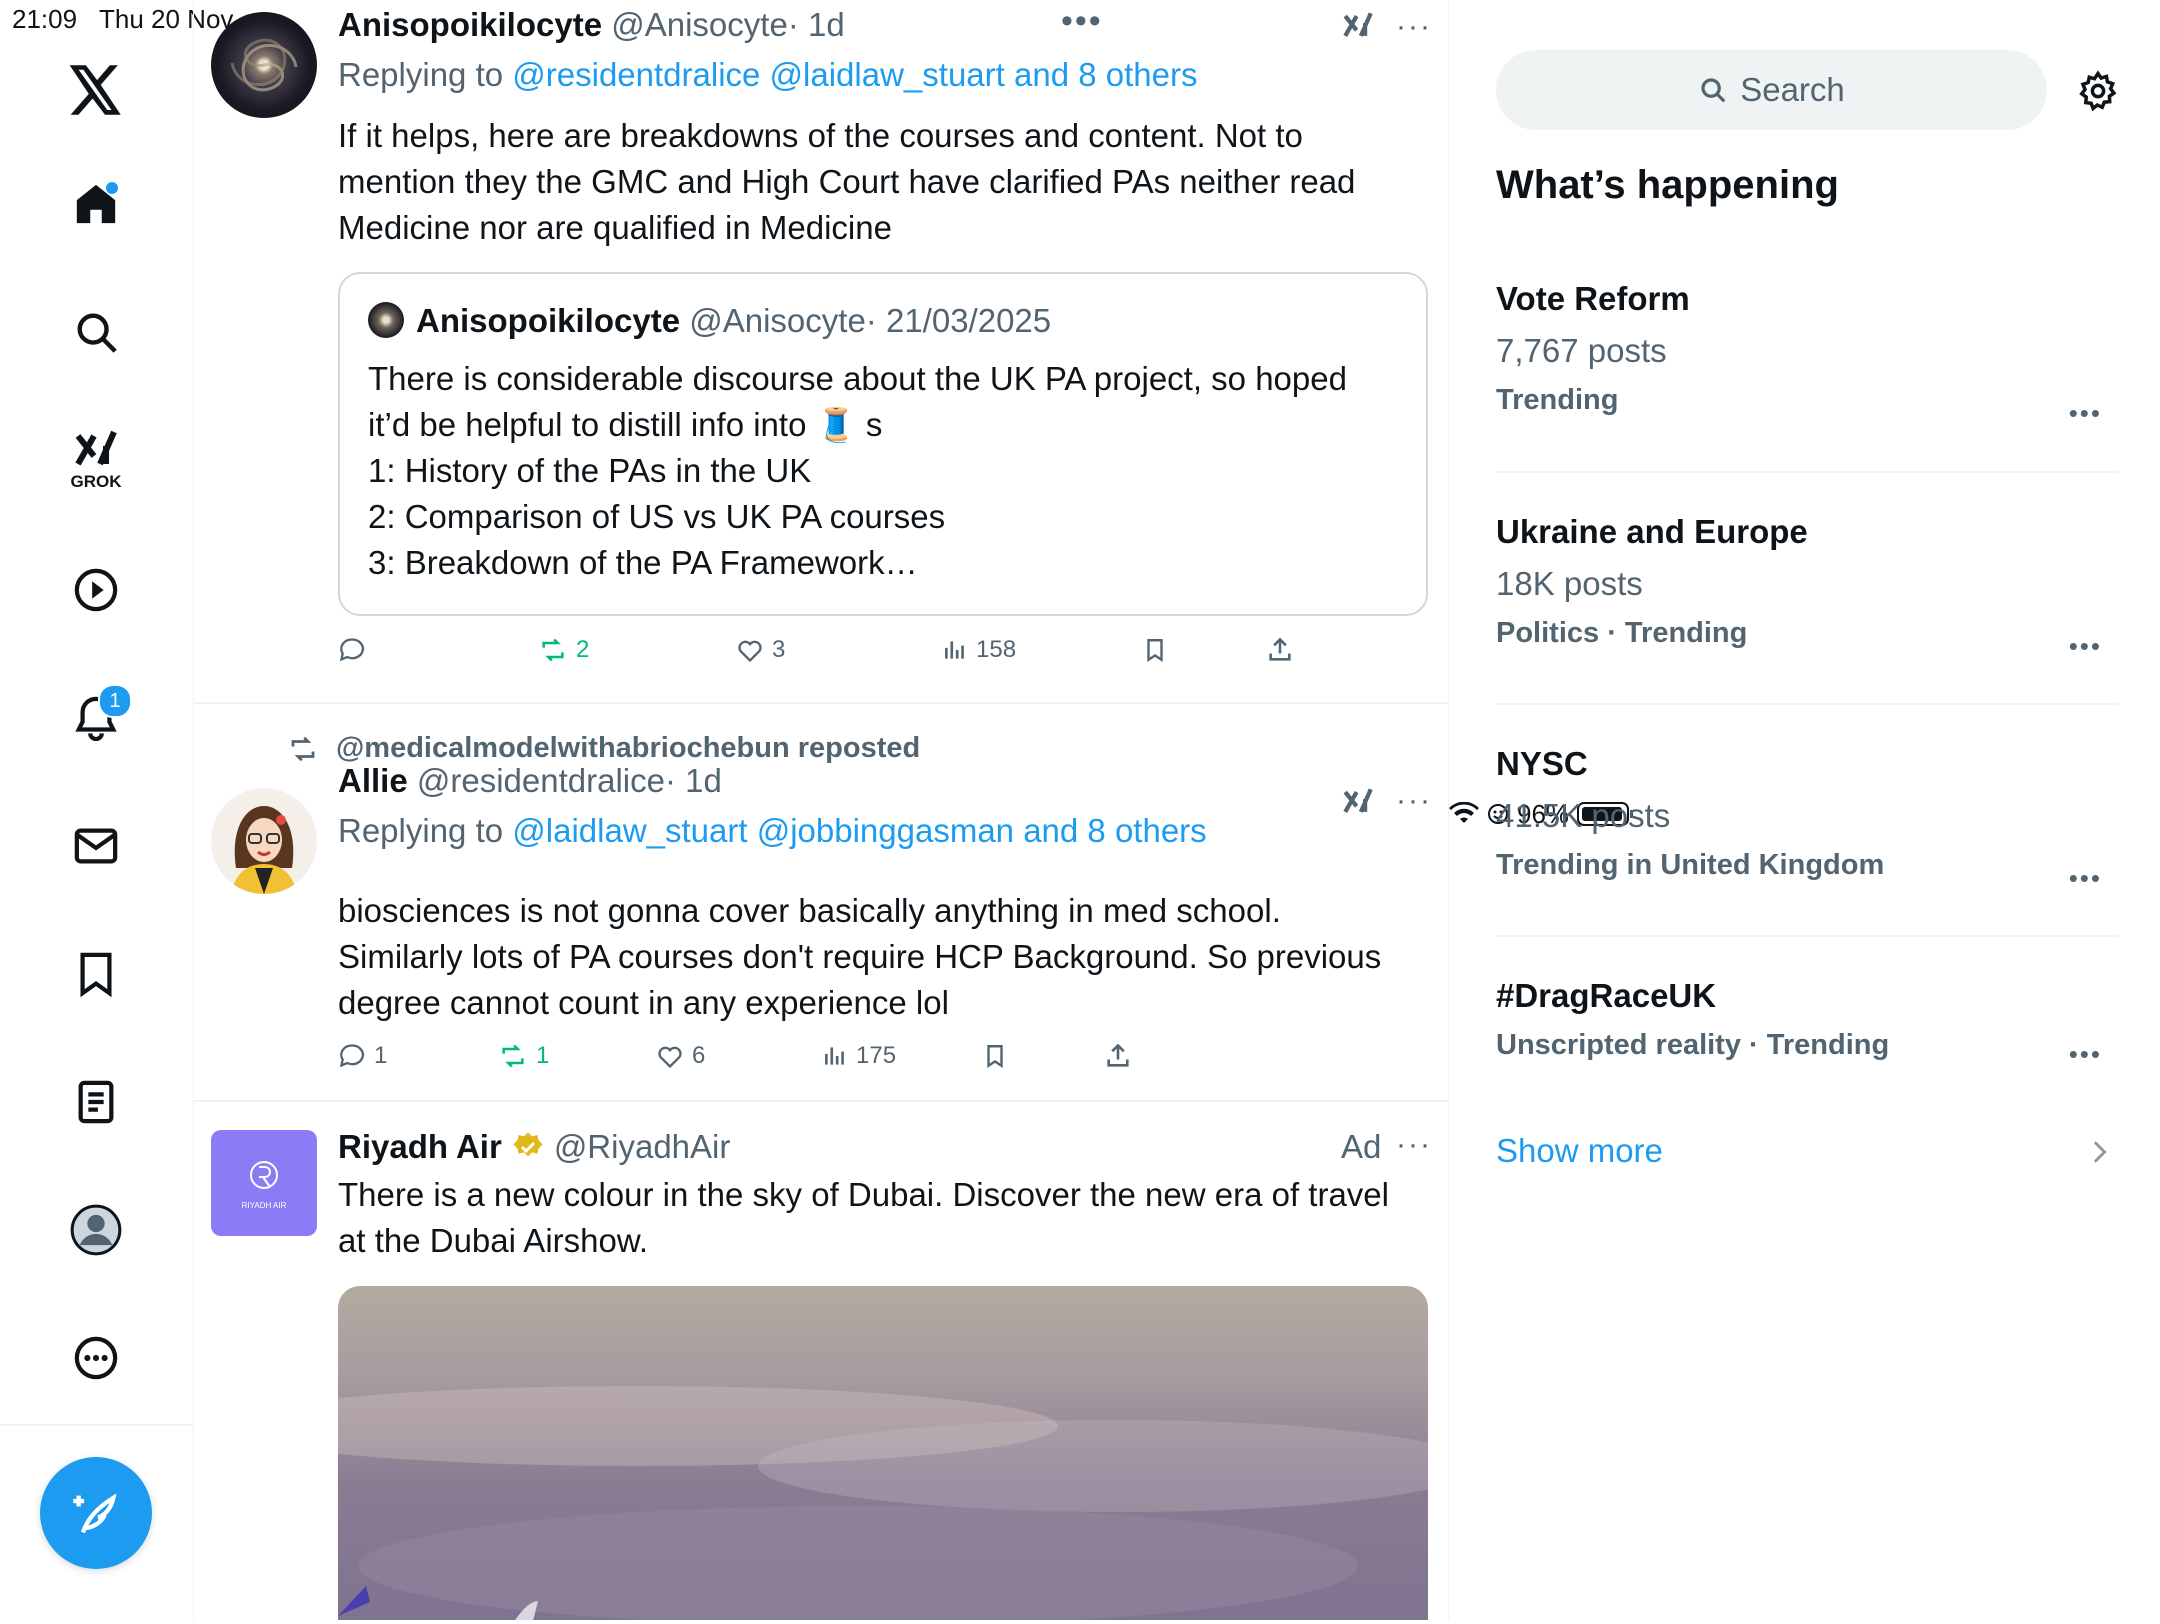  What do you see at coordinates (96, 974) in the screenshot?
I see `bookmarks-icon` at bounding box center [96, 974].